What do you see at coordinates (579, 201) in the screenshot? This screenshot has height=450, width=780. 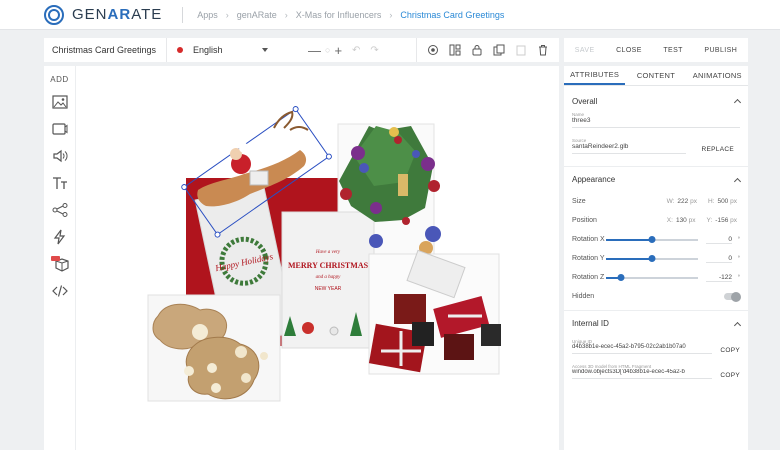 I see `size-label: Size` at bounding box center [579, 201].